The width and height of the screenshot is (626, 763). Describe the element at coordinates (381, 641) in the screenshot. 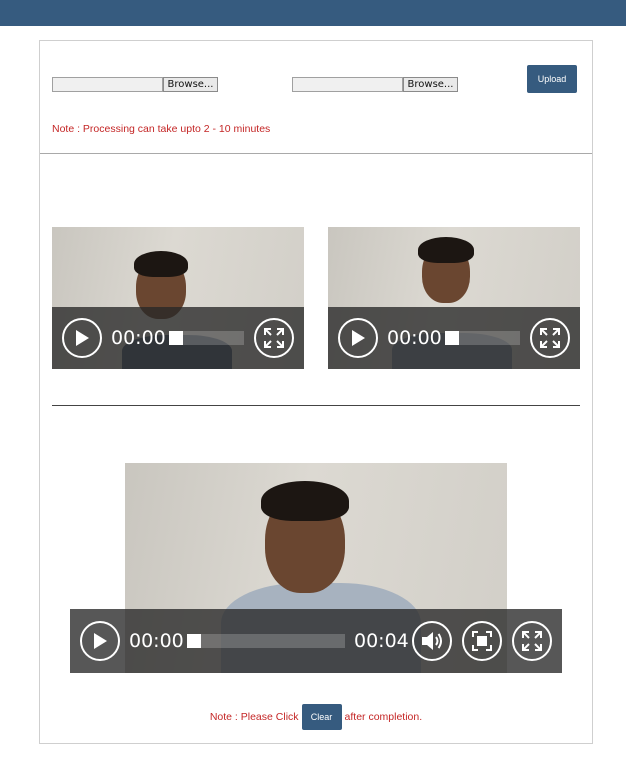

I see `duration: 00:04` at that location.